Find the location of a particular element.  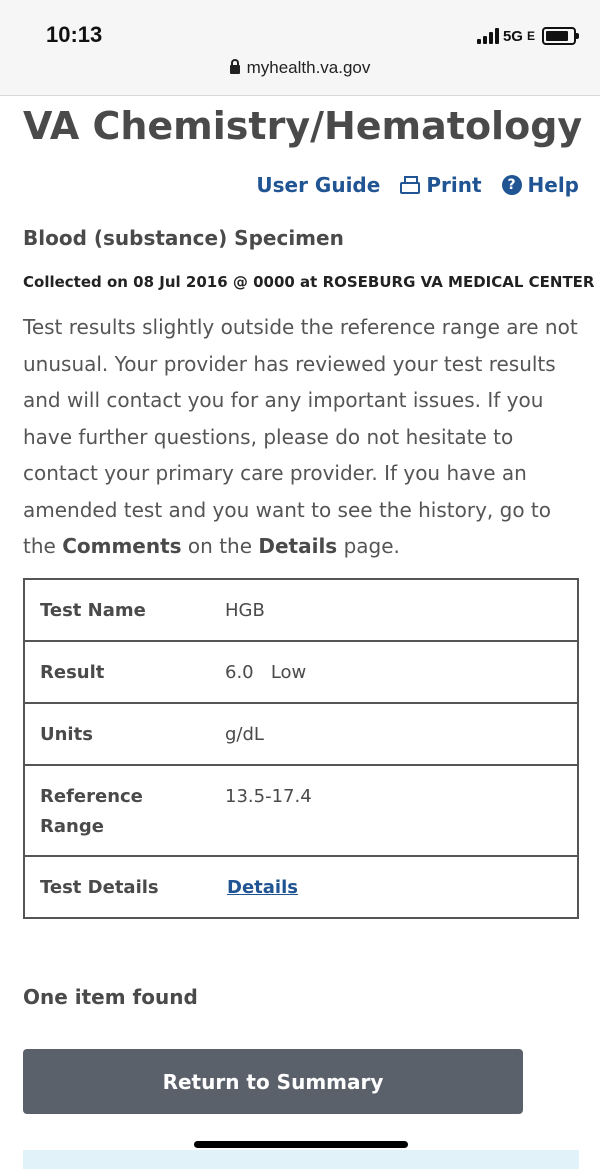

user-guide-label: User Guide is located at coordinates (318, 185).